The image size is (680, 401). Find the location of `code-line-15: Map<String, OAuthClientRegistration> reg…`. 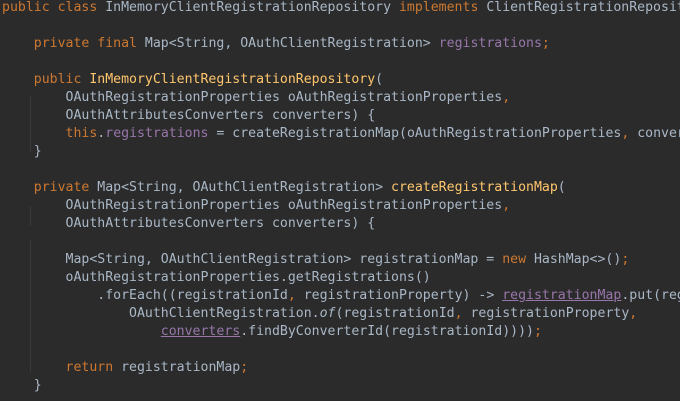

code-line-15: Map<String, OAuthClientRegistration> reg… is located at coordinates (316, 260).